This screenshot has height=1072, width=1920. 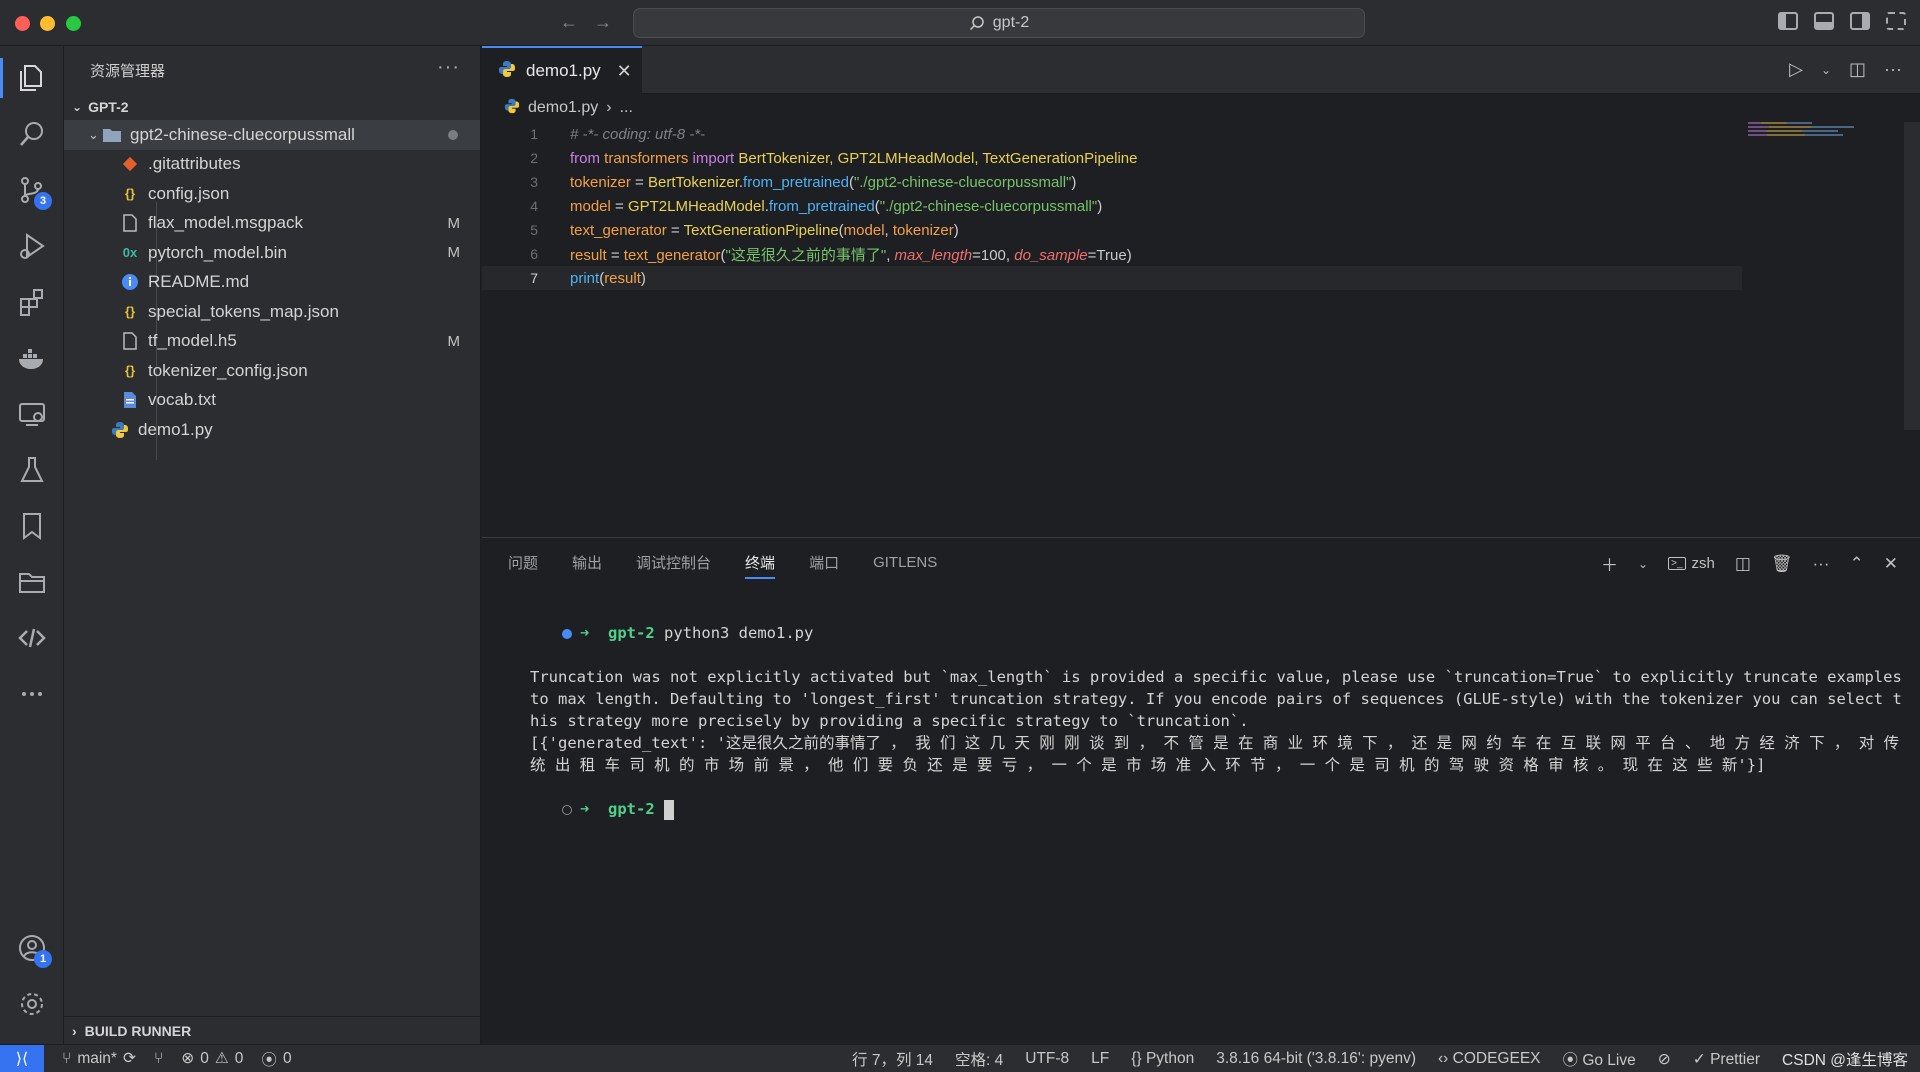 What do you see at coordinates (32, 470) in the screenshot?
I see `testing-icon` at bounding box center [32, 470].